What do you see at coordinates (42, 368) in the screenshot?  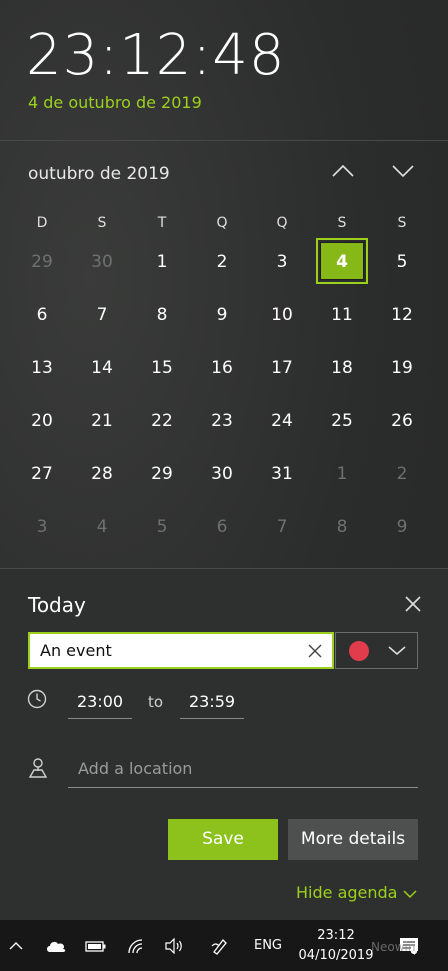 I see `calendar-day: 13` at bounding box center [42, 368].